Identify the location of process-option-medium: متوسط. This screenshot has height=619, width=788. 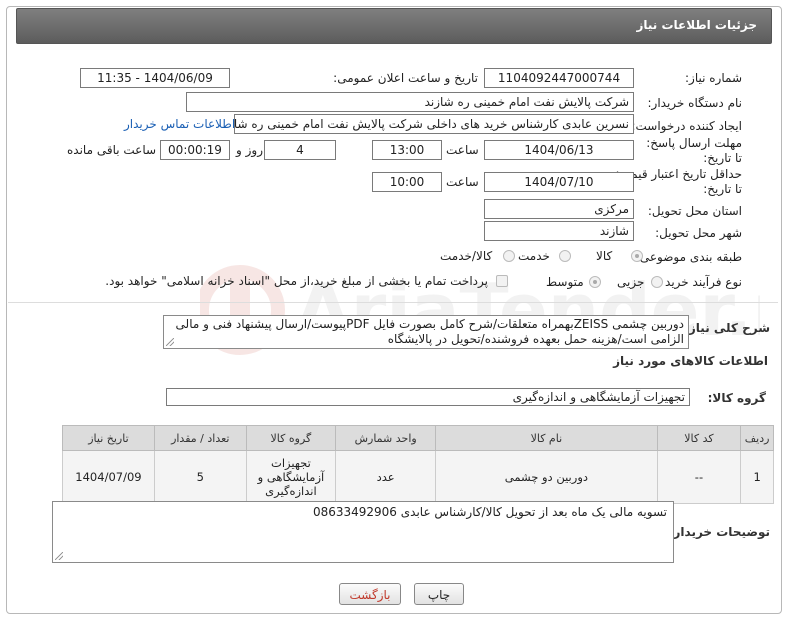
(565, 282).